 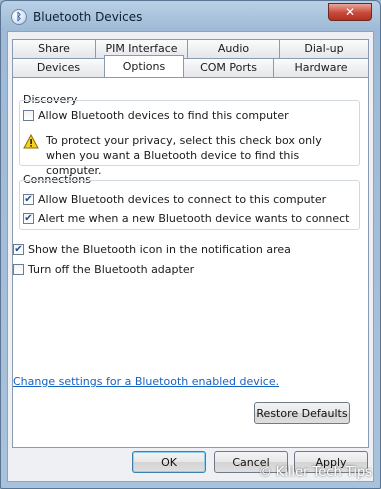 I want to click on allow-find-checkbox, so click(x=28, y=115).